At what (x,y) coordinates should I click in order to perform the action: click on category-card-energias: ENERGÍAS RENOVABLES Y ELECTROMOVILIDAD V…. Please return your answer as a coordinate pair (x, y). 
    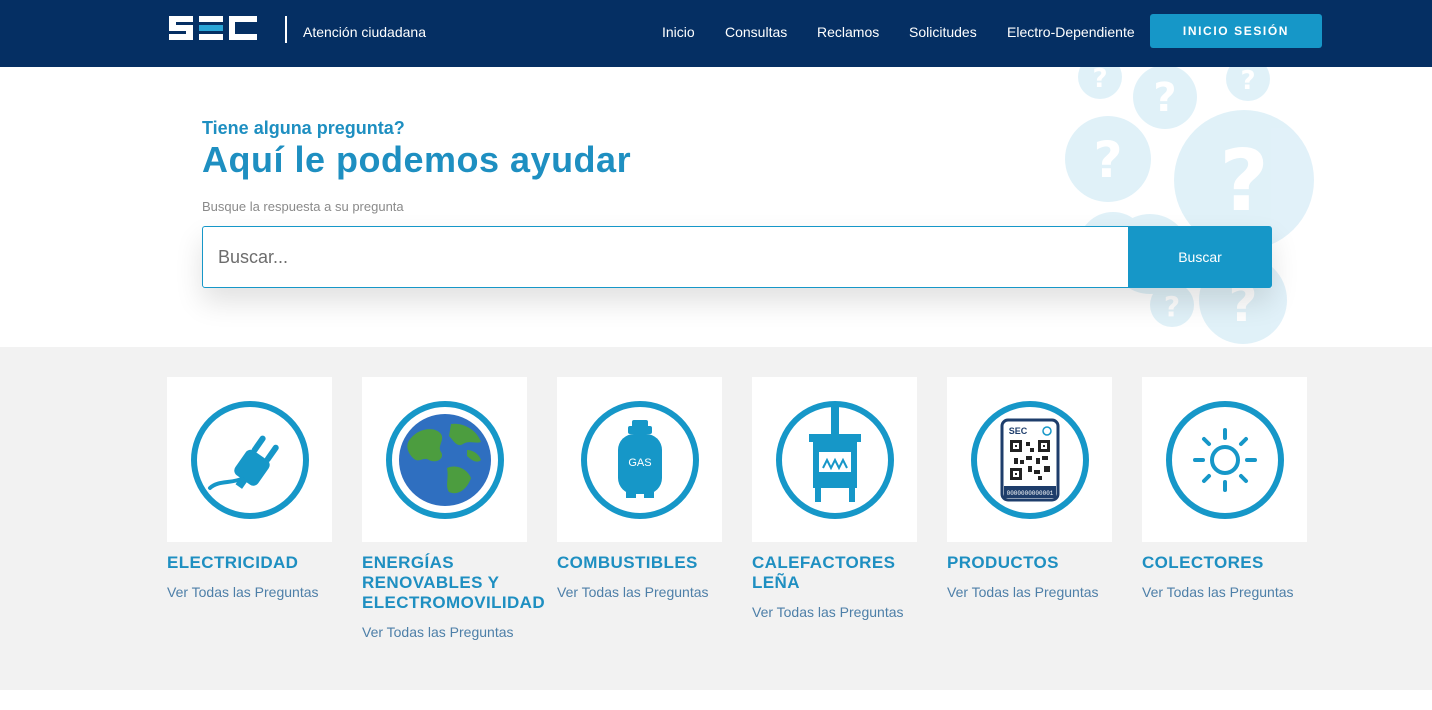
    Looking at the image, I should click on (454, 508).